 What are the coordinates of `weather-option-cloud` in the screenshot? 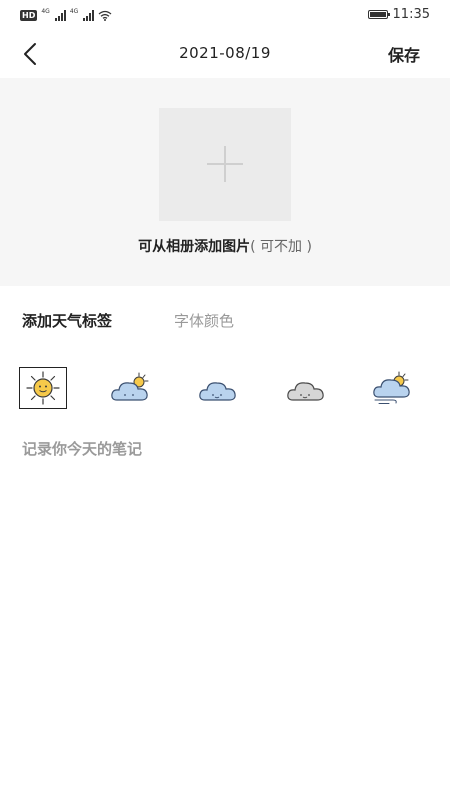 It's located at (219, 388).